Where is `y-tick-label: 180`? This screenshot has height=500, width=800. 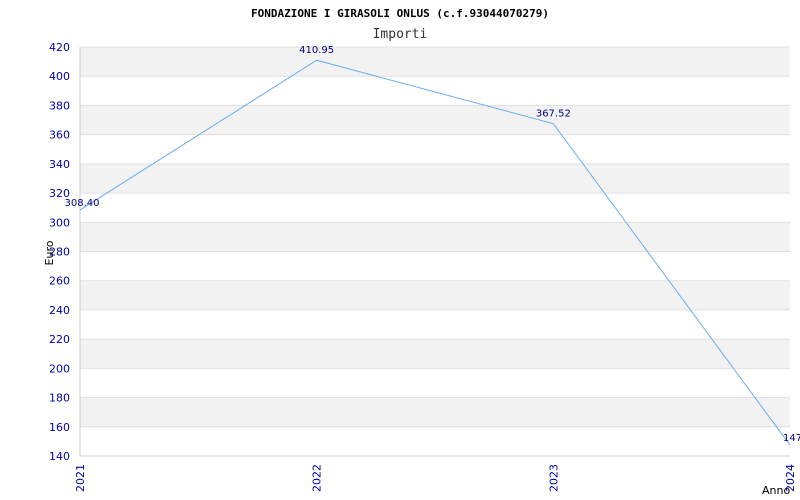 y-tick-label: 180 is located at coordinates (59, 398).